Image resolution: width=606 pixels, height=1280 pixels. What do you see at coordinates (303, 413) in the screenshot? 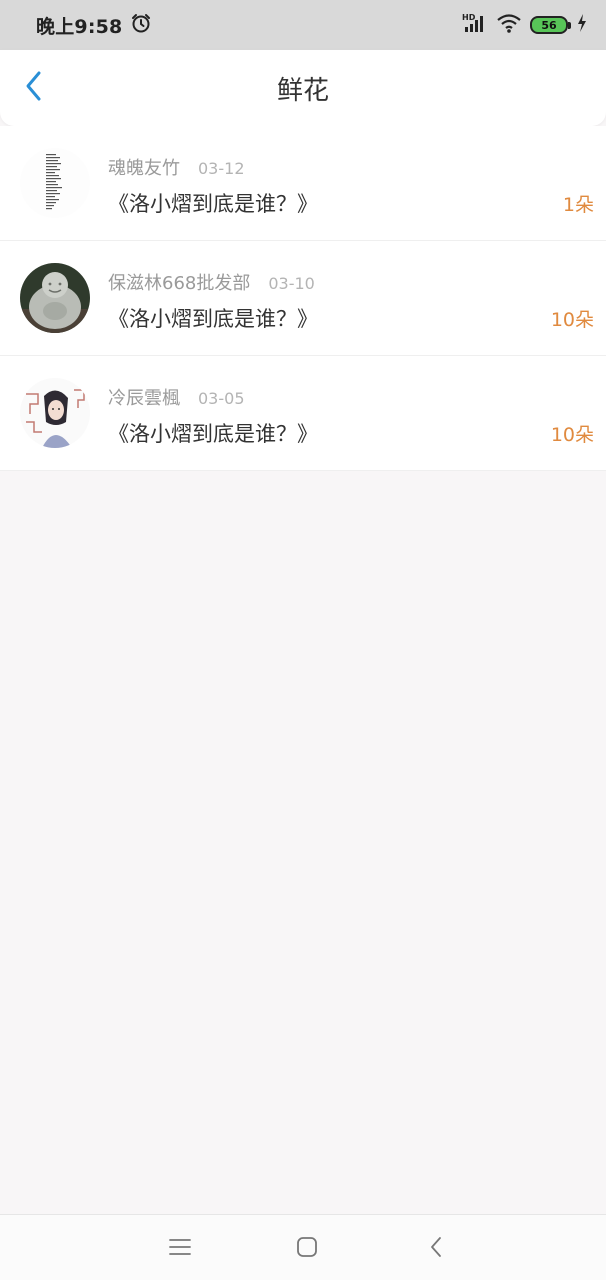
I see `list-item: 冷辰雲楓 03-05 《洛小熠到底是谁？》 10朵` at bounding box center [303, 413].